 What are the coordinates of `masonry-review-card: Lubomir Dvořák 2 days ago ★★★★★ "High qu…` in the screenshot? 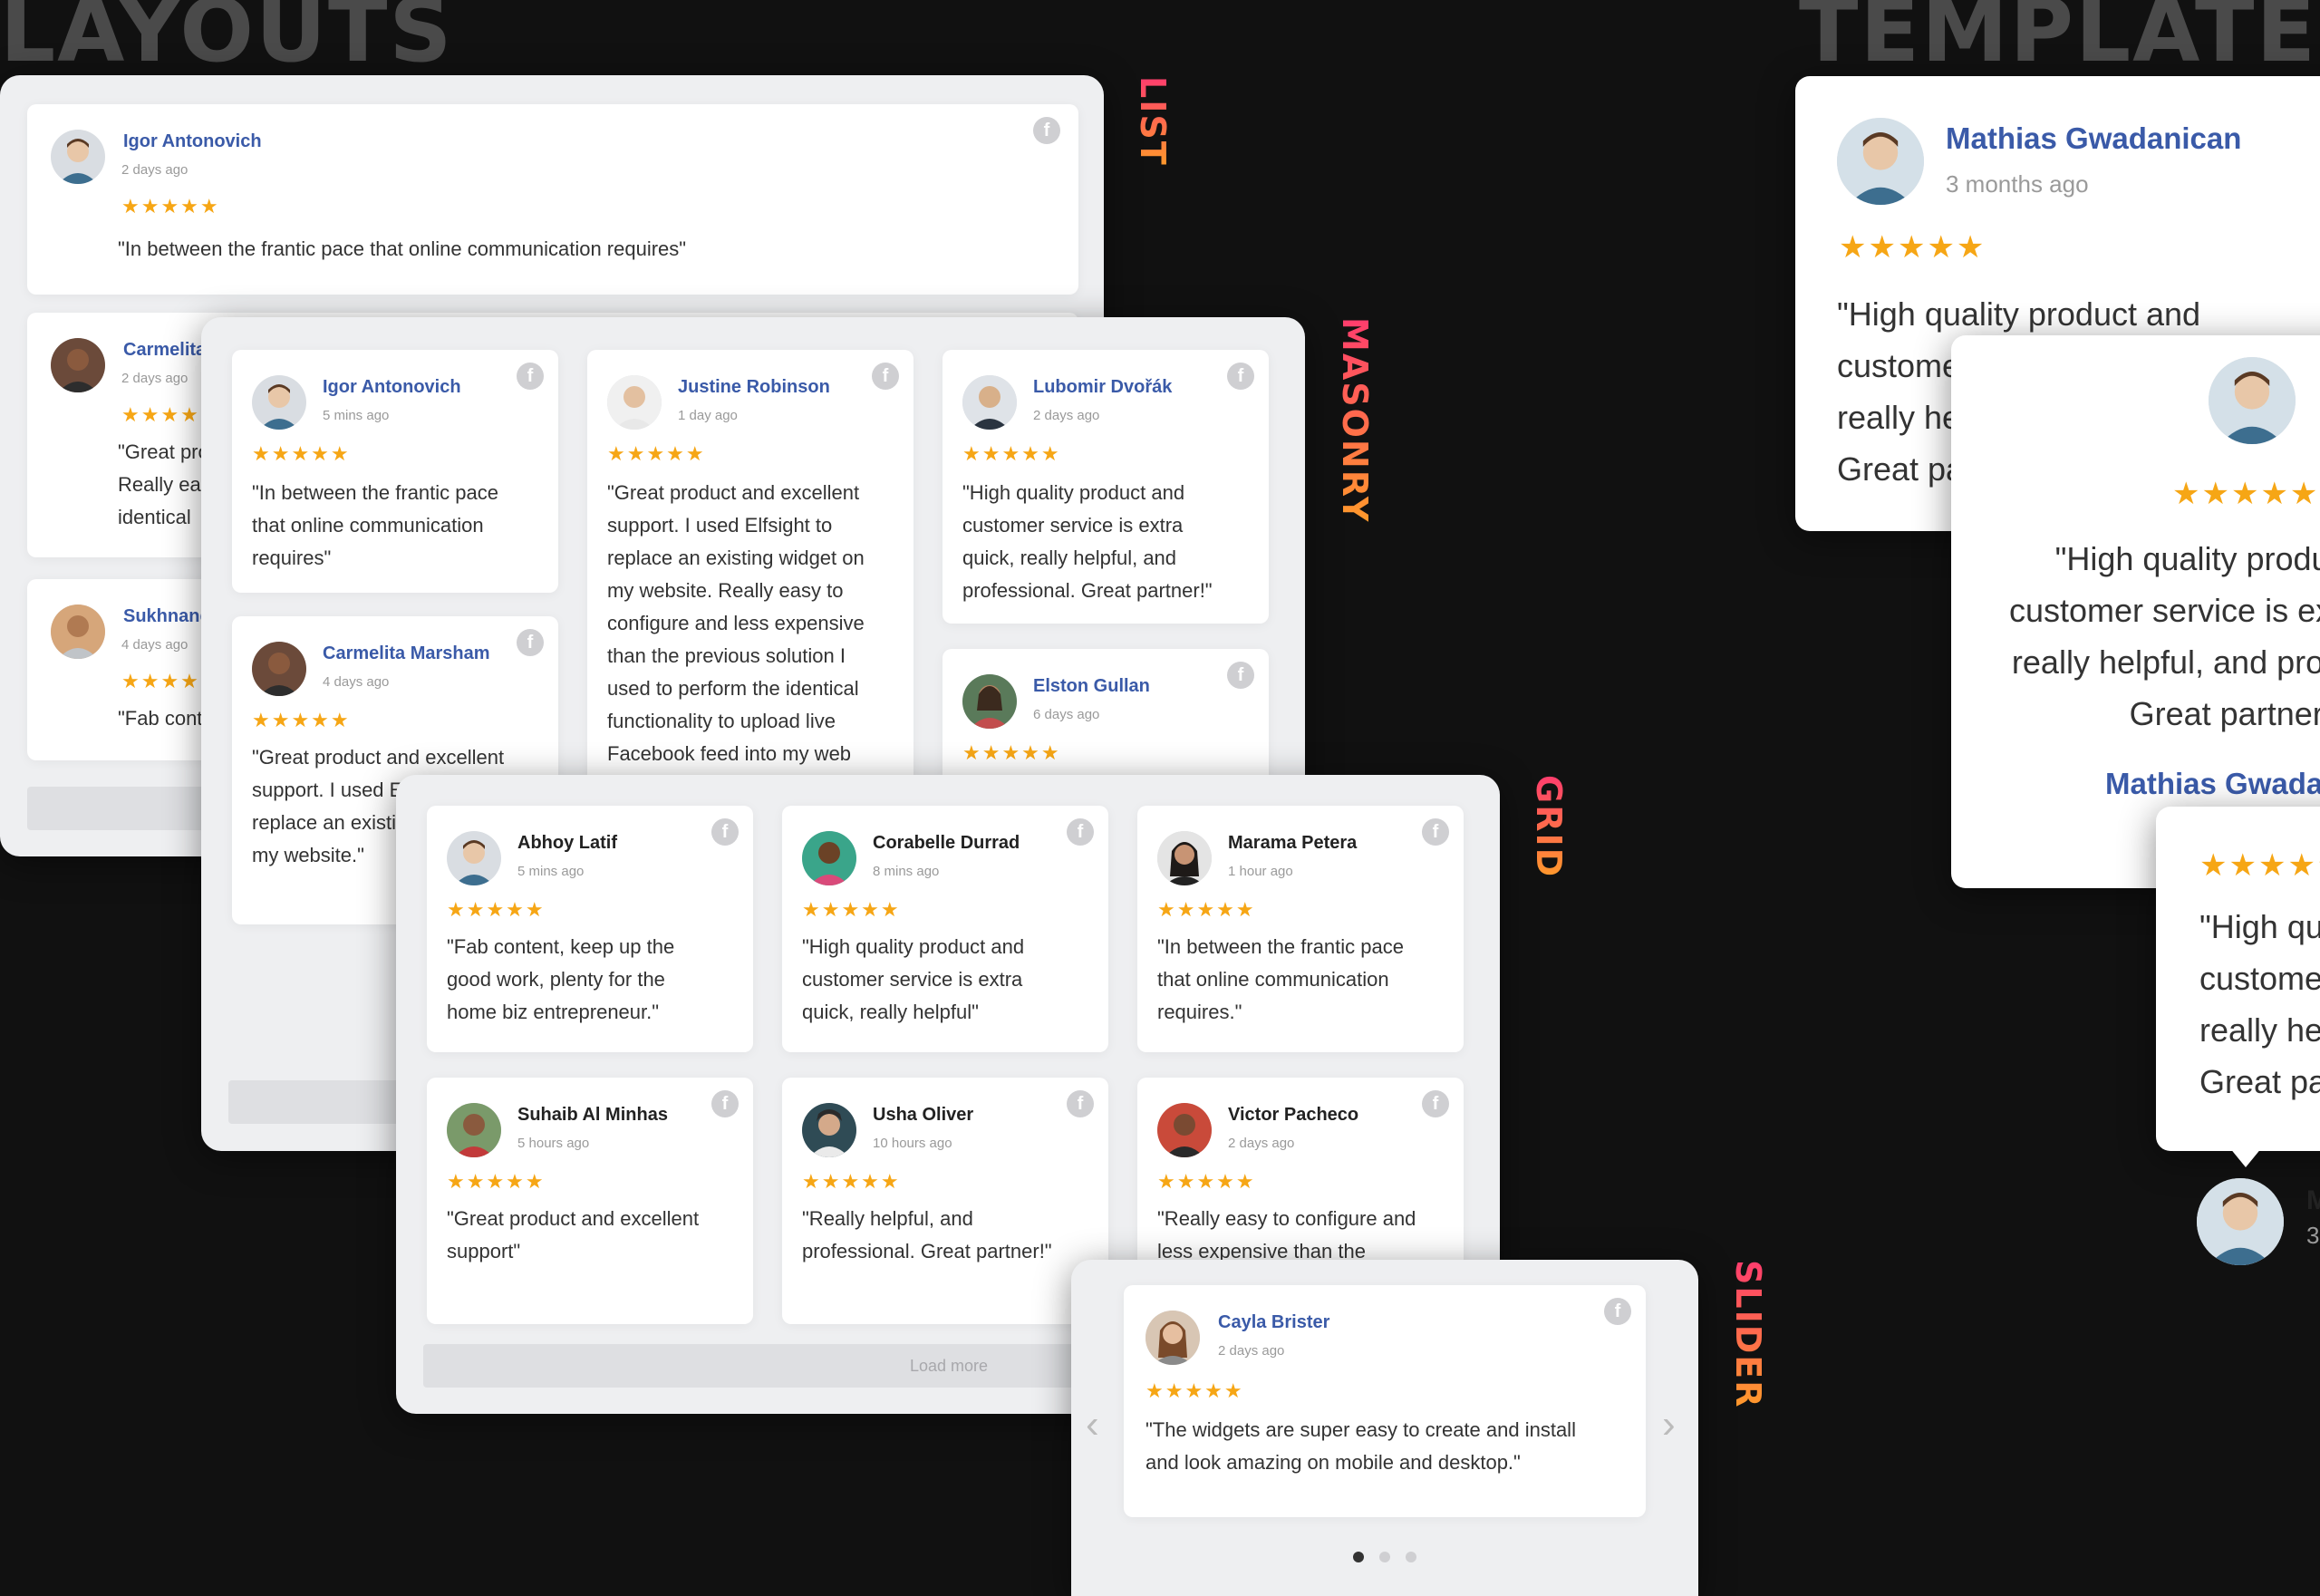 It's located at (1105, 487).